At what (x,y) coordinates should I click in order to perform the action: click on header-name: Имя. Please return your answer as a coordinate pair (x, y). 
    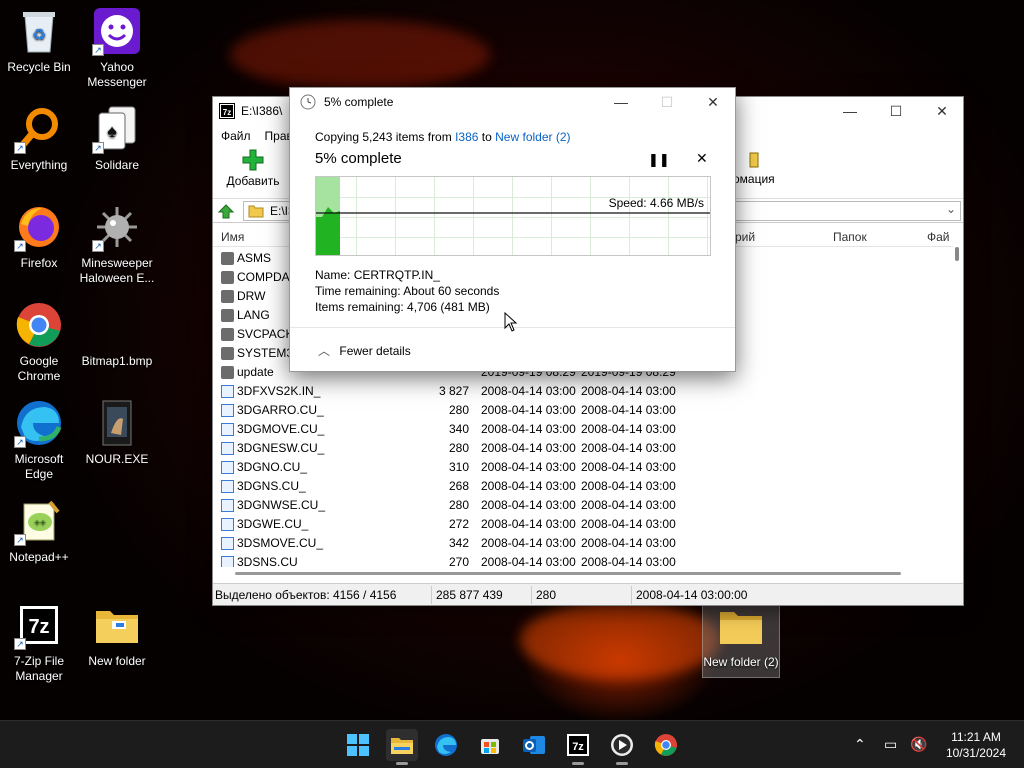
    Looking at the image, I should click on (232, 237).